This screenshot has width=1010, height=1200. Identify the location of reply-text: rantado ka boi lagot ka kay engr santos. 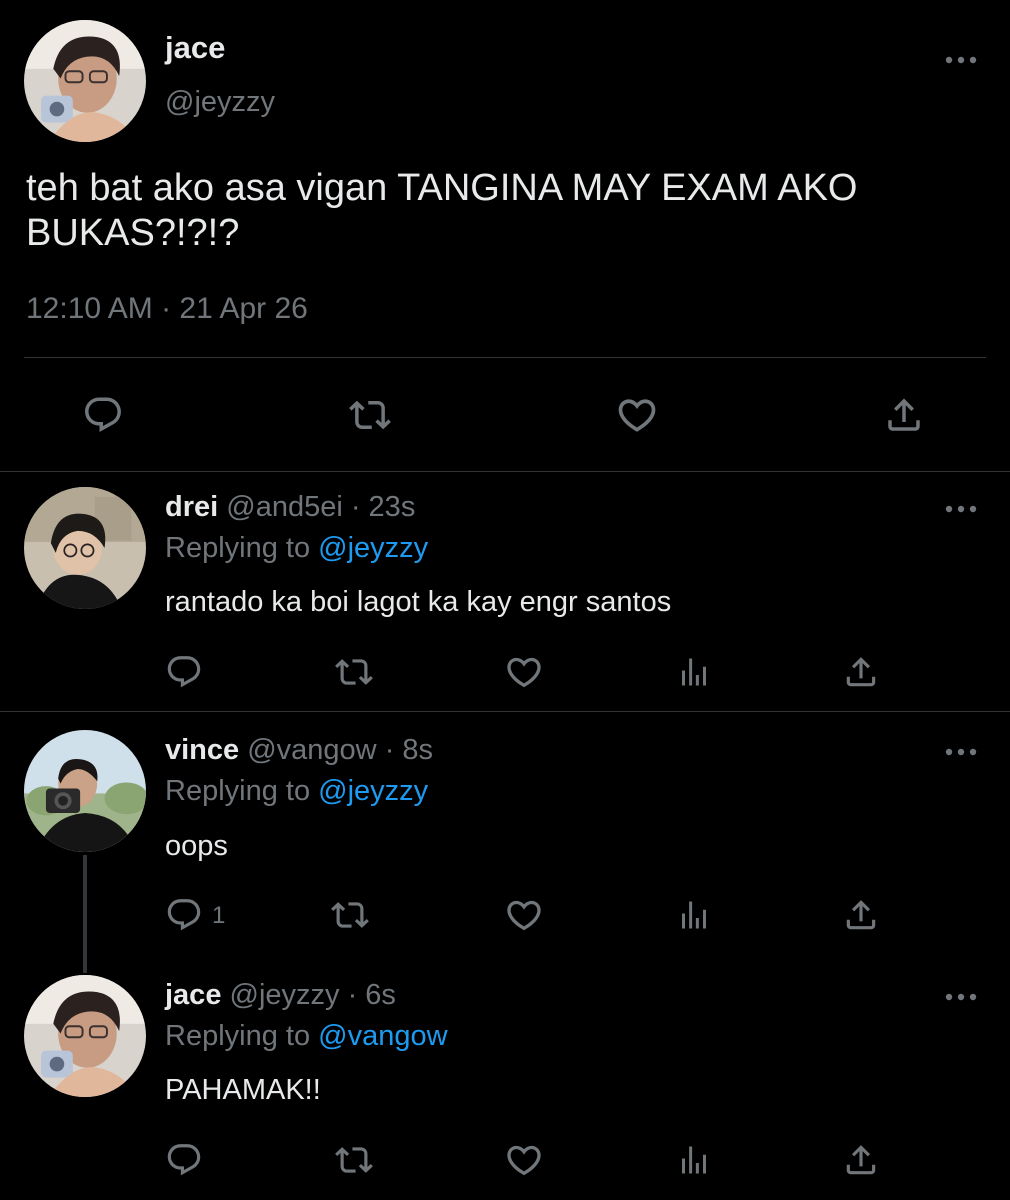
(418, 602).